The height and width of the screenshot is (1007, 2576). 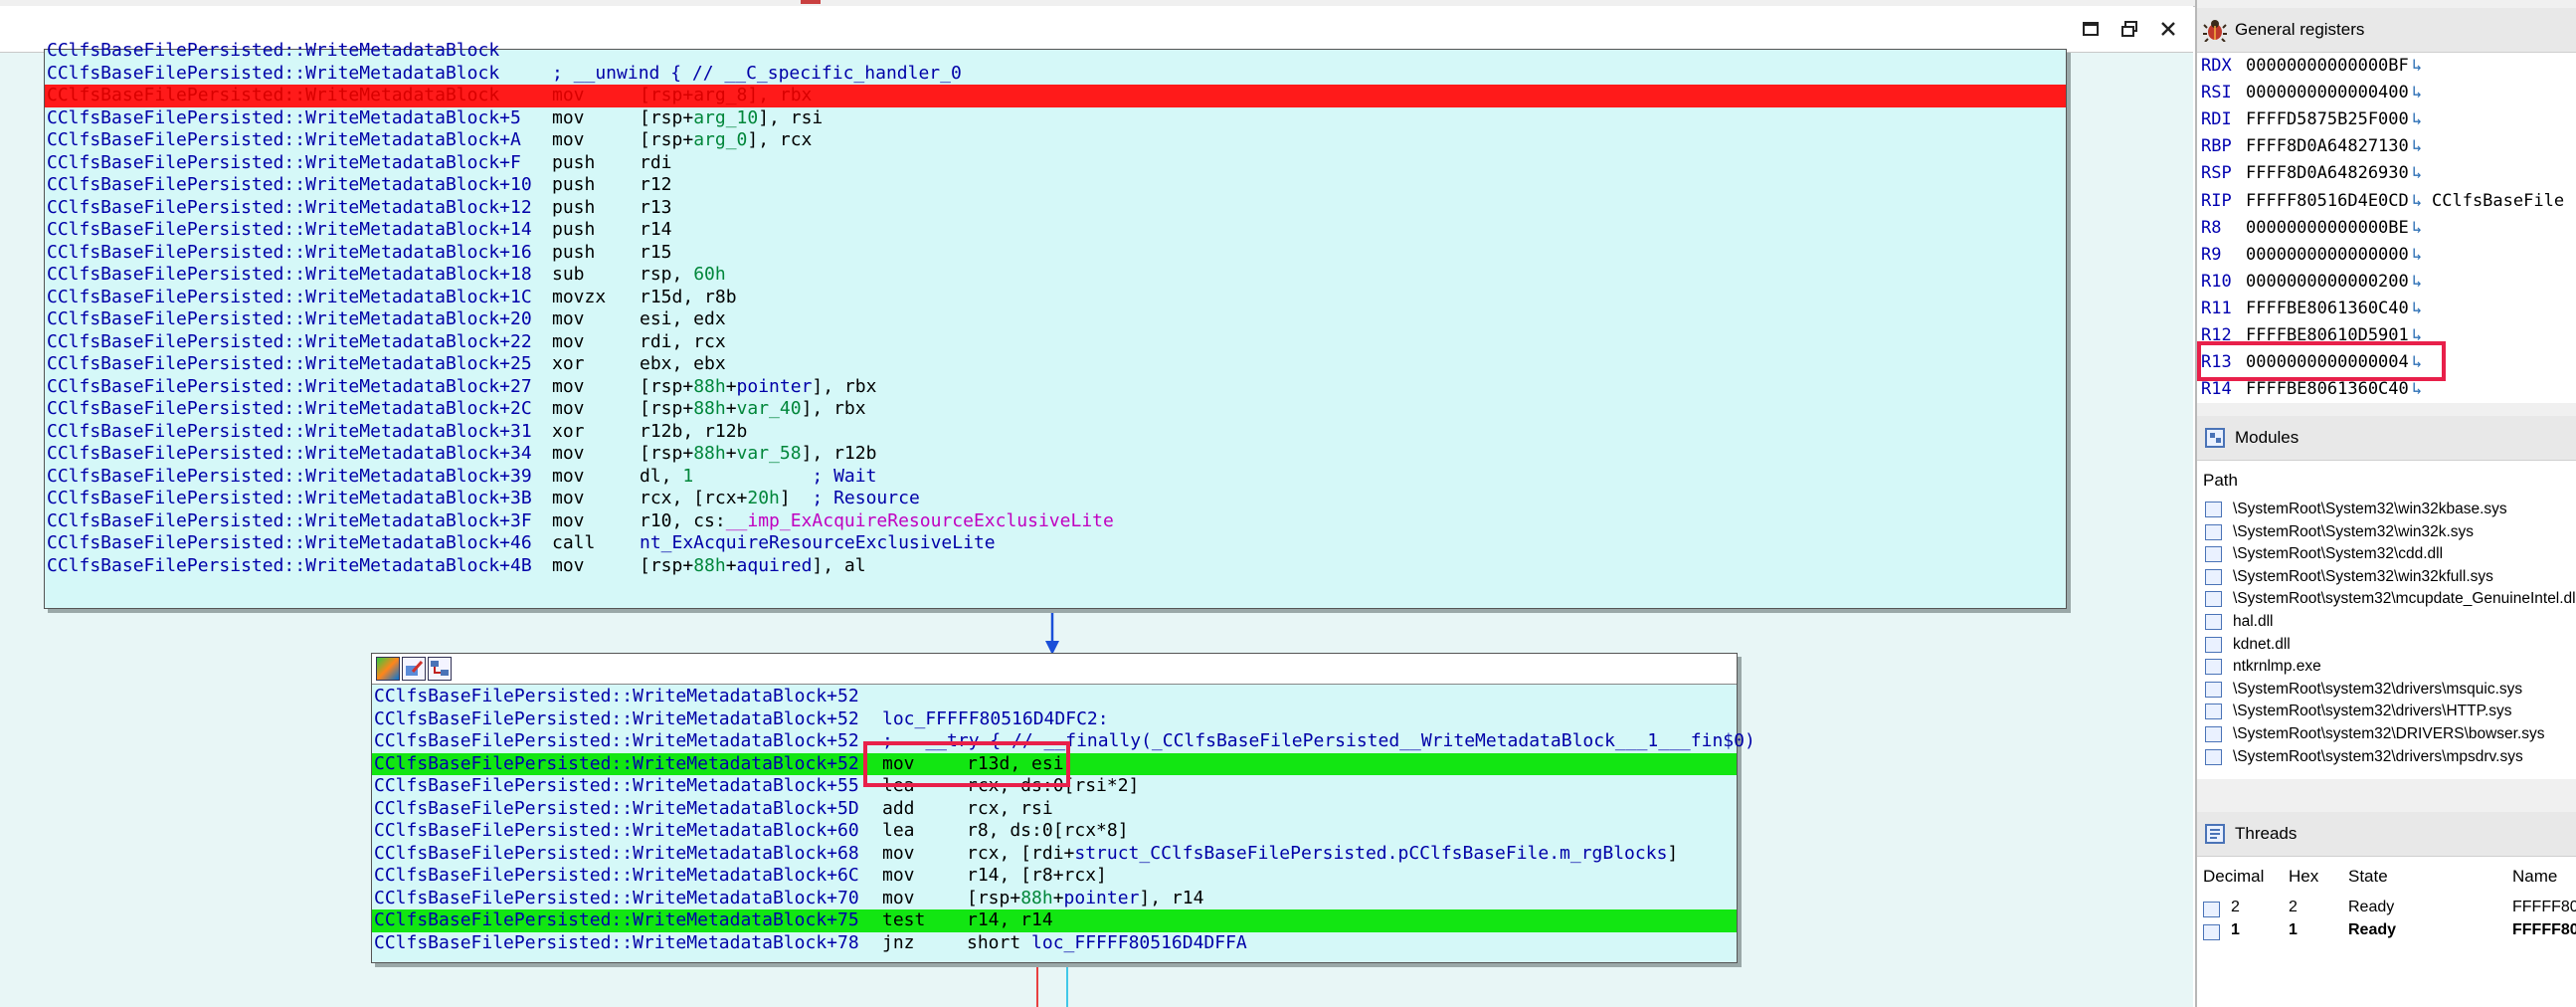 I want to click on module-path: \SystemRoot\system32\DRIVERS\bowser.sys, so click(x=2389, y=735).